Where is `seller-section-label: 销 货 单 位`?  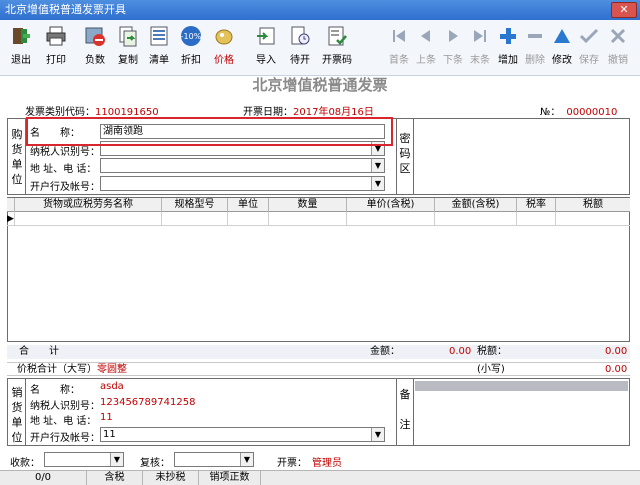
seller-section-label: 销 货 单 位 is located at coordinates (17, 415).